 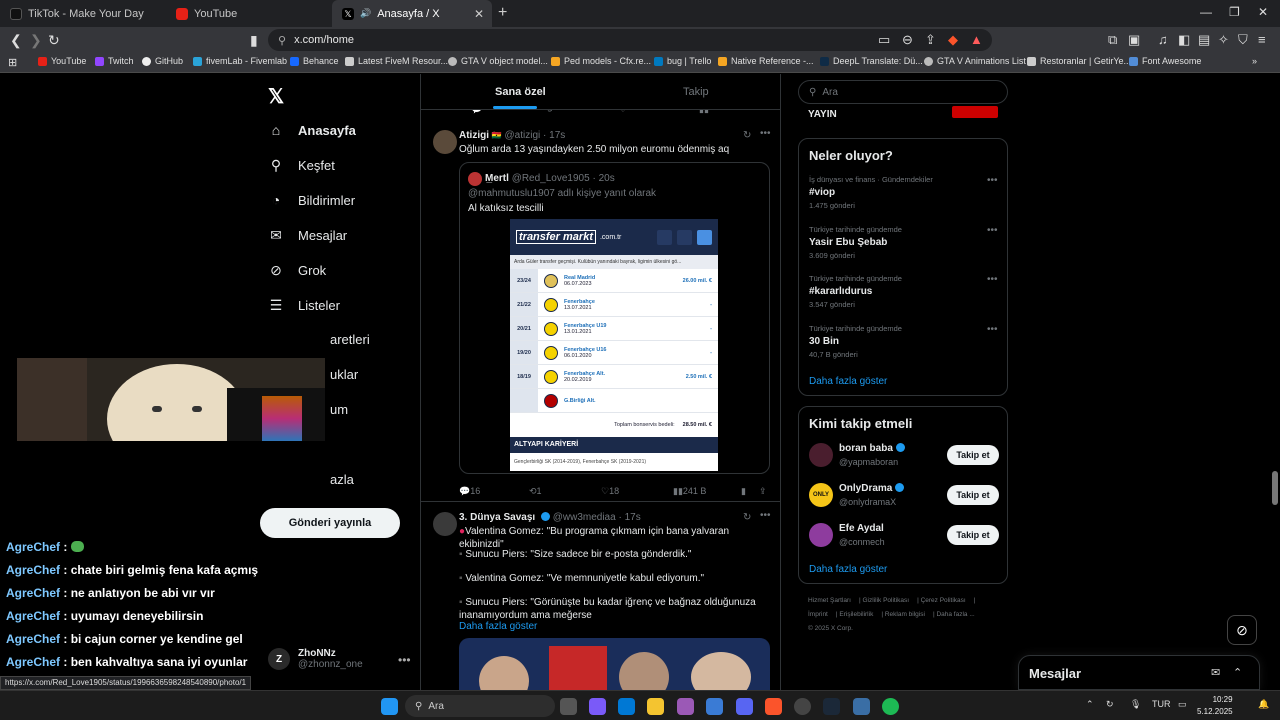 What do you see at coordinates (1254, 61) in the screenshot?
I see `more-bookmarks-icon: »` at bounding box center [1254, 61].